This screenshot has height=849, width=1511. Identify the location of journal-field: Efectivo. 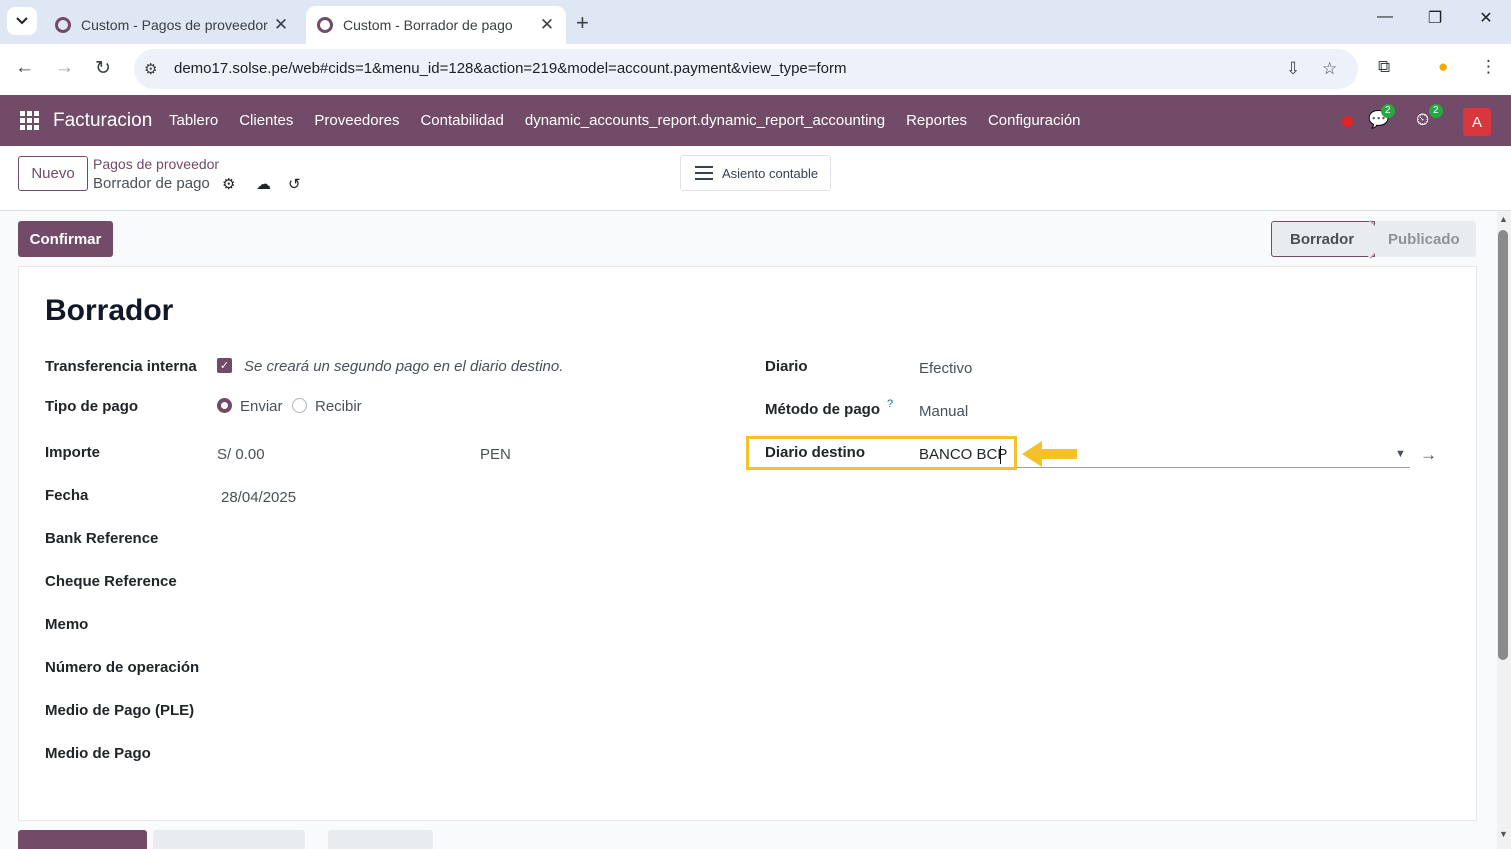
(945, 368).